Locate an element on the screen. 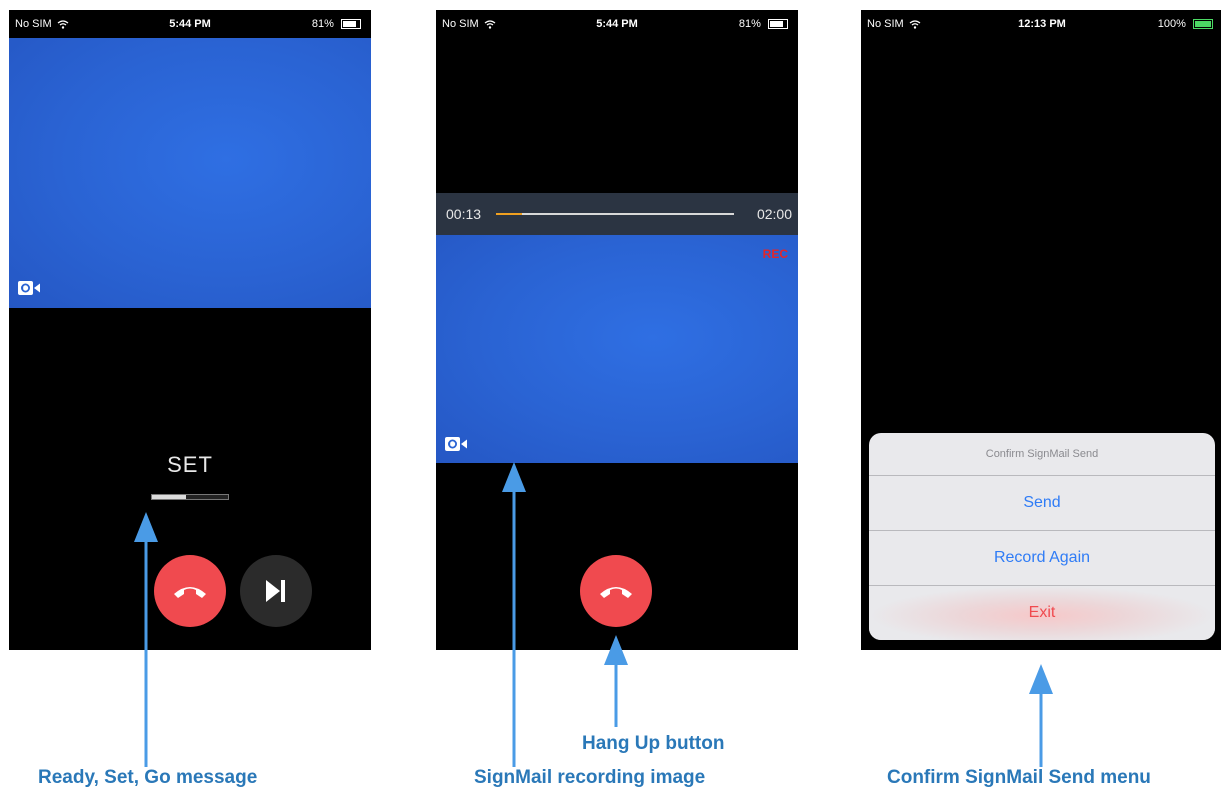 The height and width of the screenshot is (795, 1221). menu-title: Confirm SignMail Send is located at coordinates (1042, 454).